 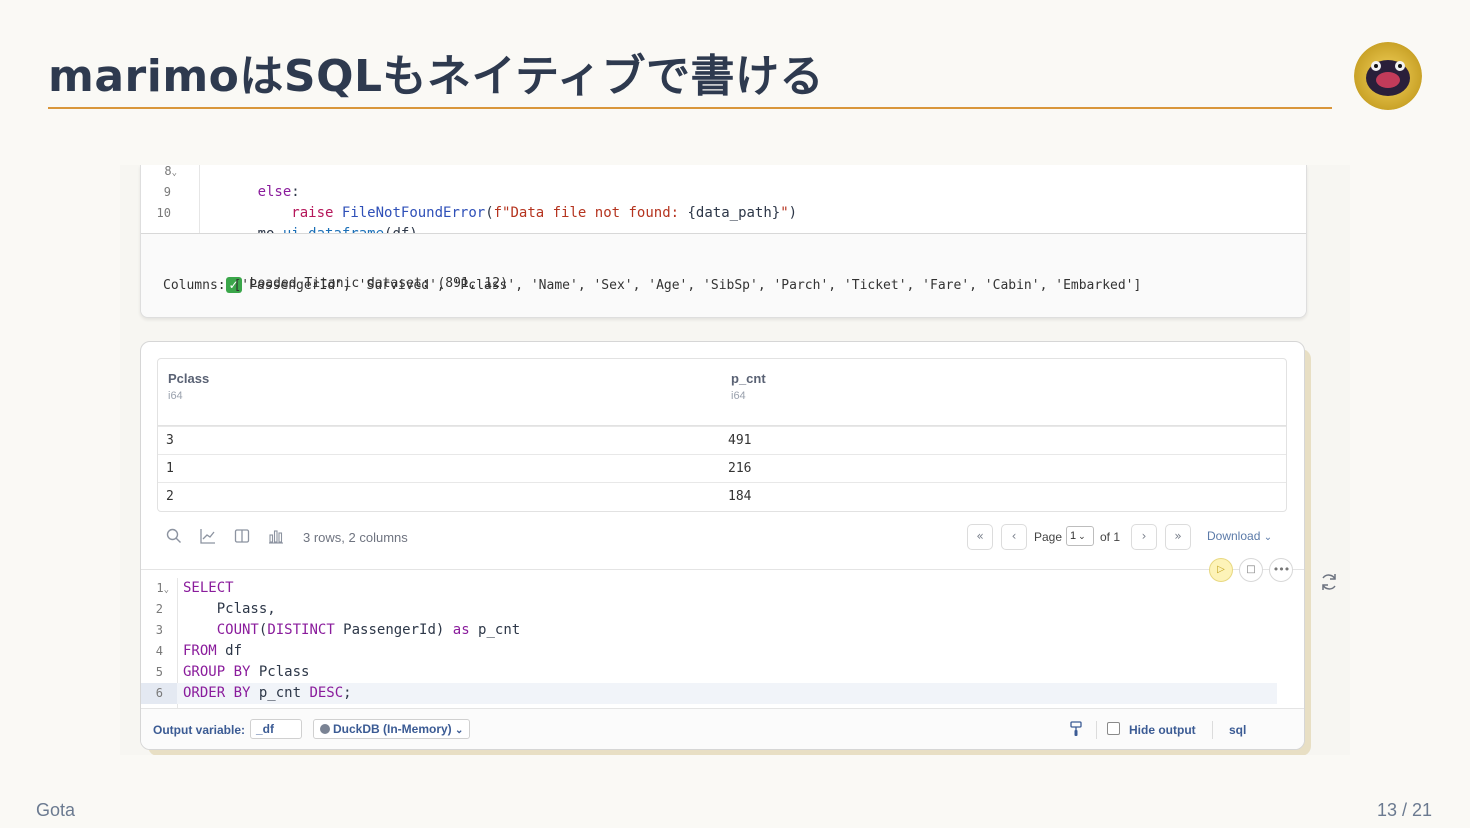 I want to click on sql-line-5: GROUP BY Pclass, so click(x=246, y=672).